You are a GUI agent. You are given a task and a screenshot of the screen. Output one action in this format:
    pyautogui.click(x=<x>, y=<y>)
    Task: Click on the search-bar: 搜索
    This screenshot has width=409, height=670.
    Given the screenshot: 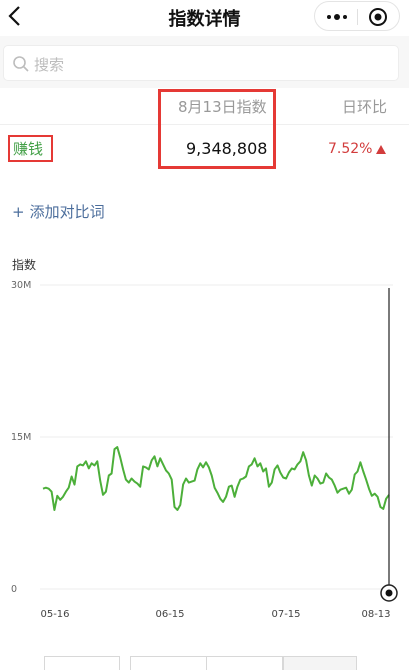 What is the action you would take?
    pyautogui.click(x=204, y=62)
    